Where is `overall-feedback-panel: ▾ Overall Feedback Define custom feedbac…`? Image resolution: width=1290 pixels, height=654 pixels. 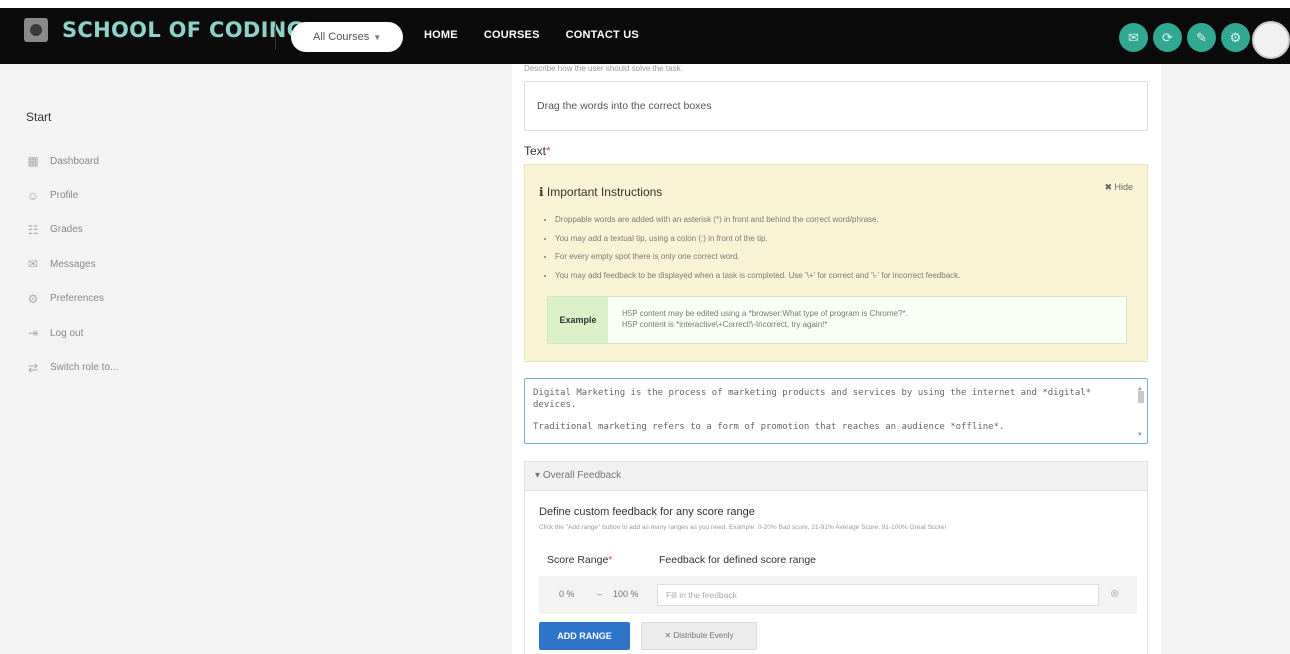 overall-feedback-panel: ▾ Overall Feedback Define custom feedbac… is located at coordinates (836, 557).